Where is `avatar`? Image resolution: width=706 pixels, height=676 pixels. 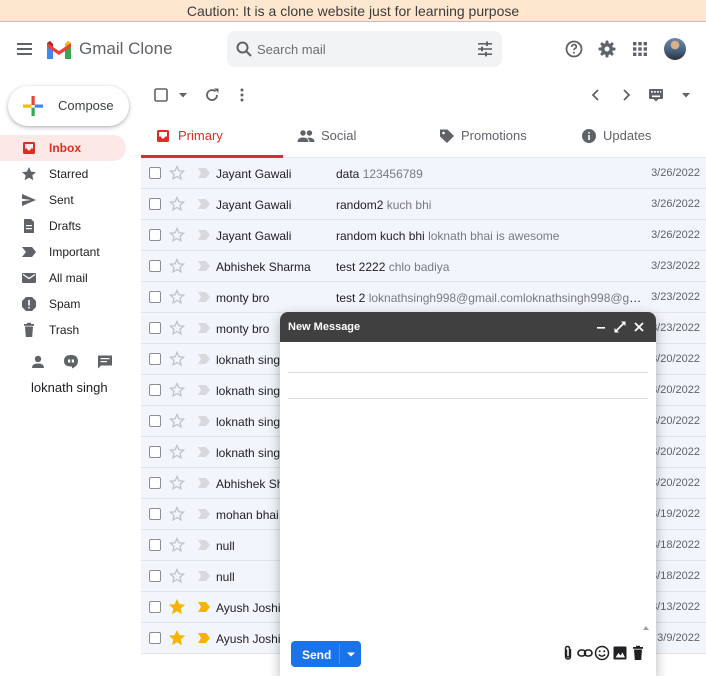 avatar is located at coordinates (675, 49).